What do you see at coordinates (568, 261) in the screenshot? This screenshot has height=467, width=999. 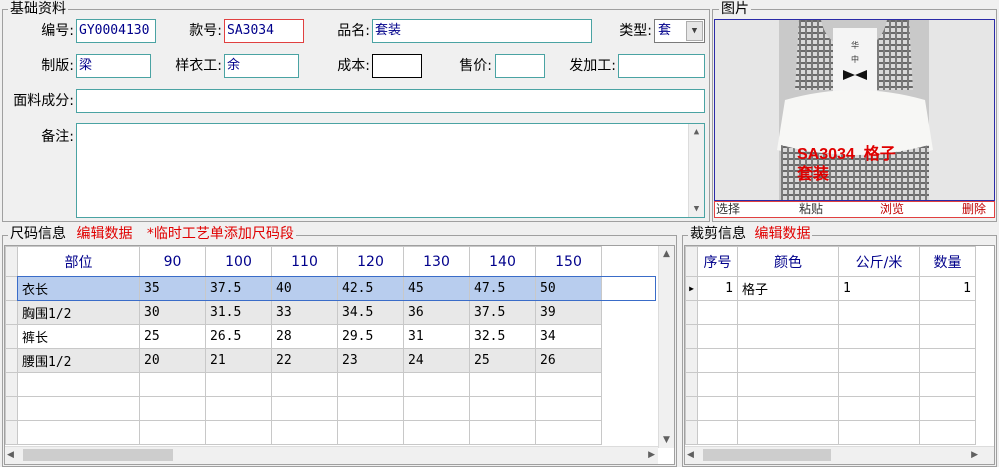 I see `size-header-150: 150` at bounding box center [568, 261].